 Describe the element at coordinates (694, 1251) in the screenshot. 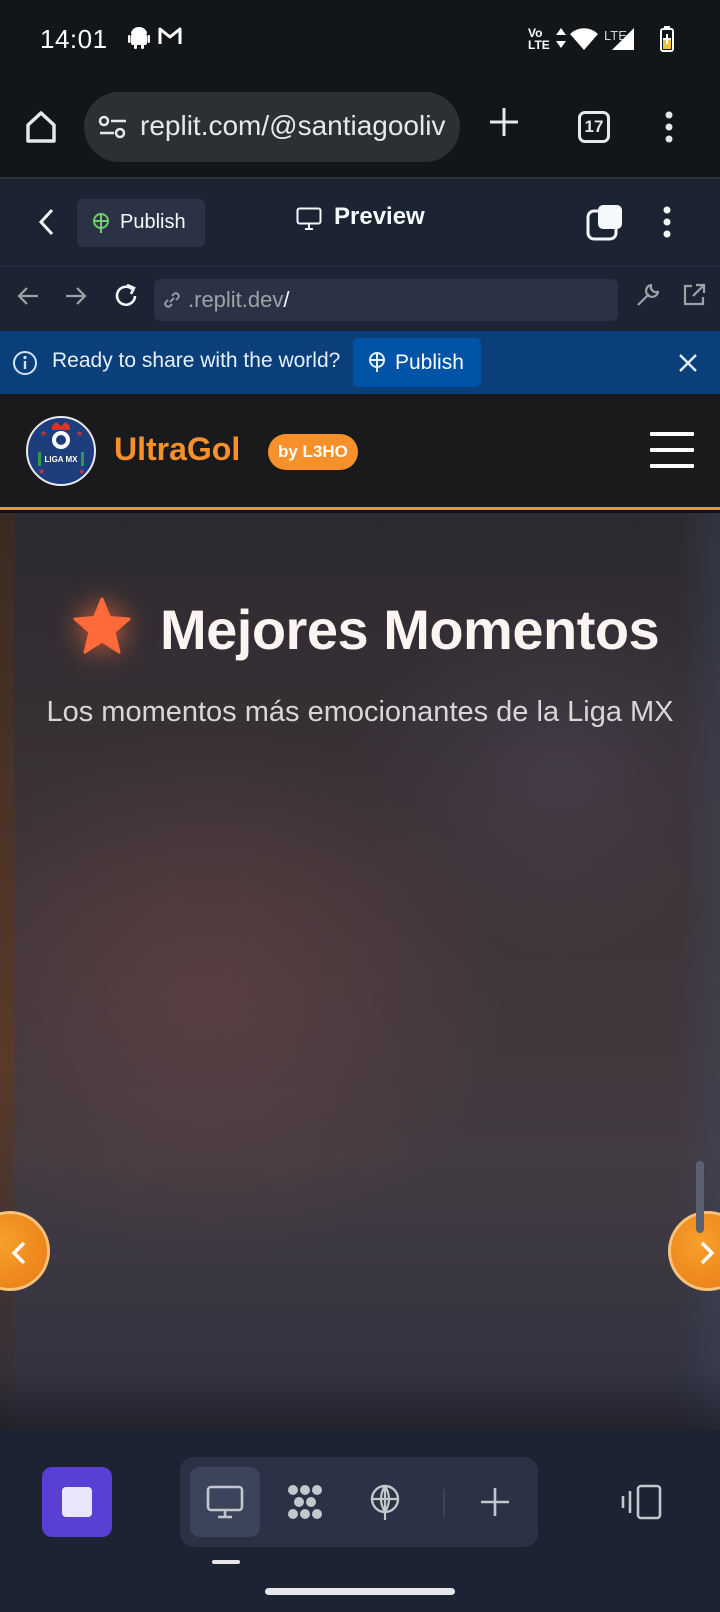

I see `carousel-next-button` at that location.